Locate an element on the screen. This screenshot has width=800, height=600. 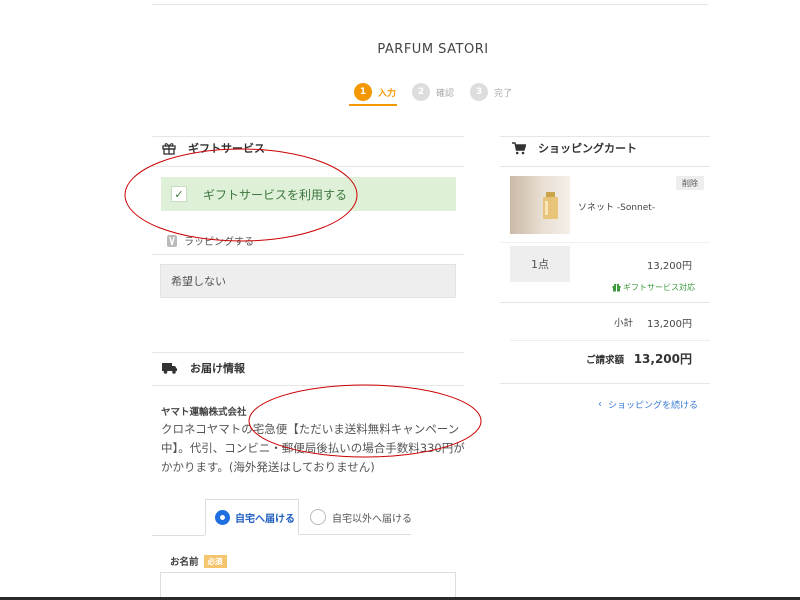
annotation-ellipse-shipping is located at coordinates (365, 421).